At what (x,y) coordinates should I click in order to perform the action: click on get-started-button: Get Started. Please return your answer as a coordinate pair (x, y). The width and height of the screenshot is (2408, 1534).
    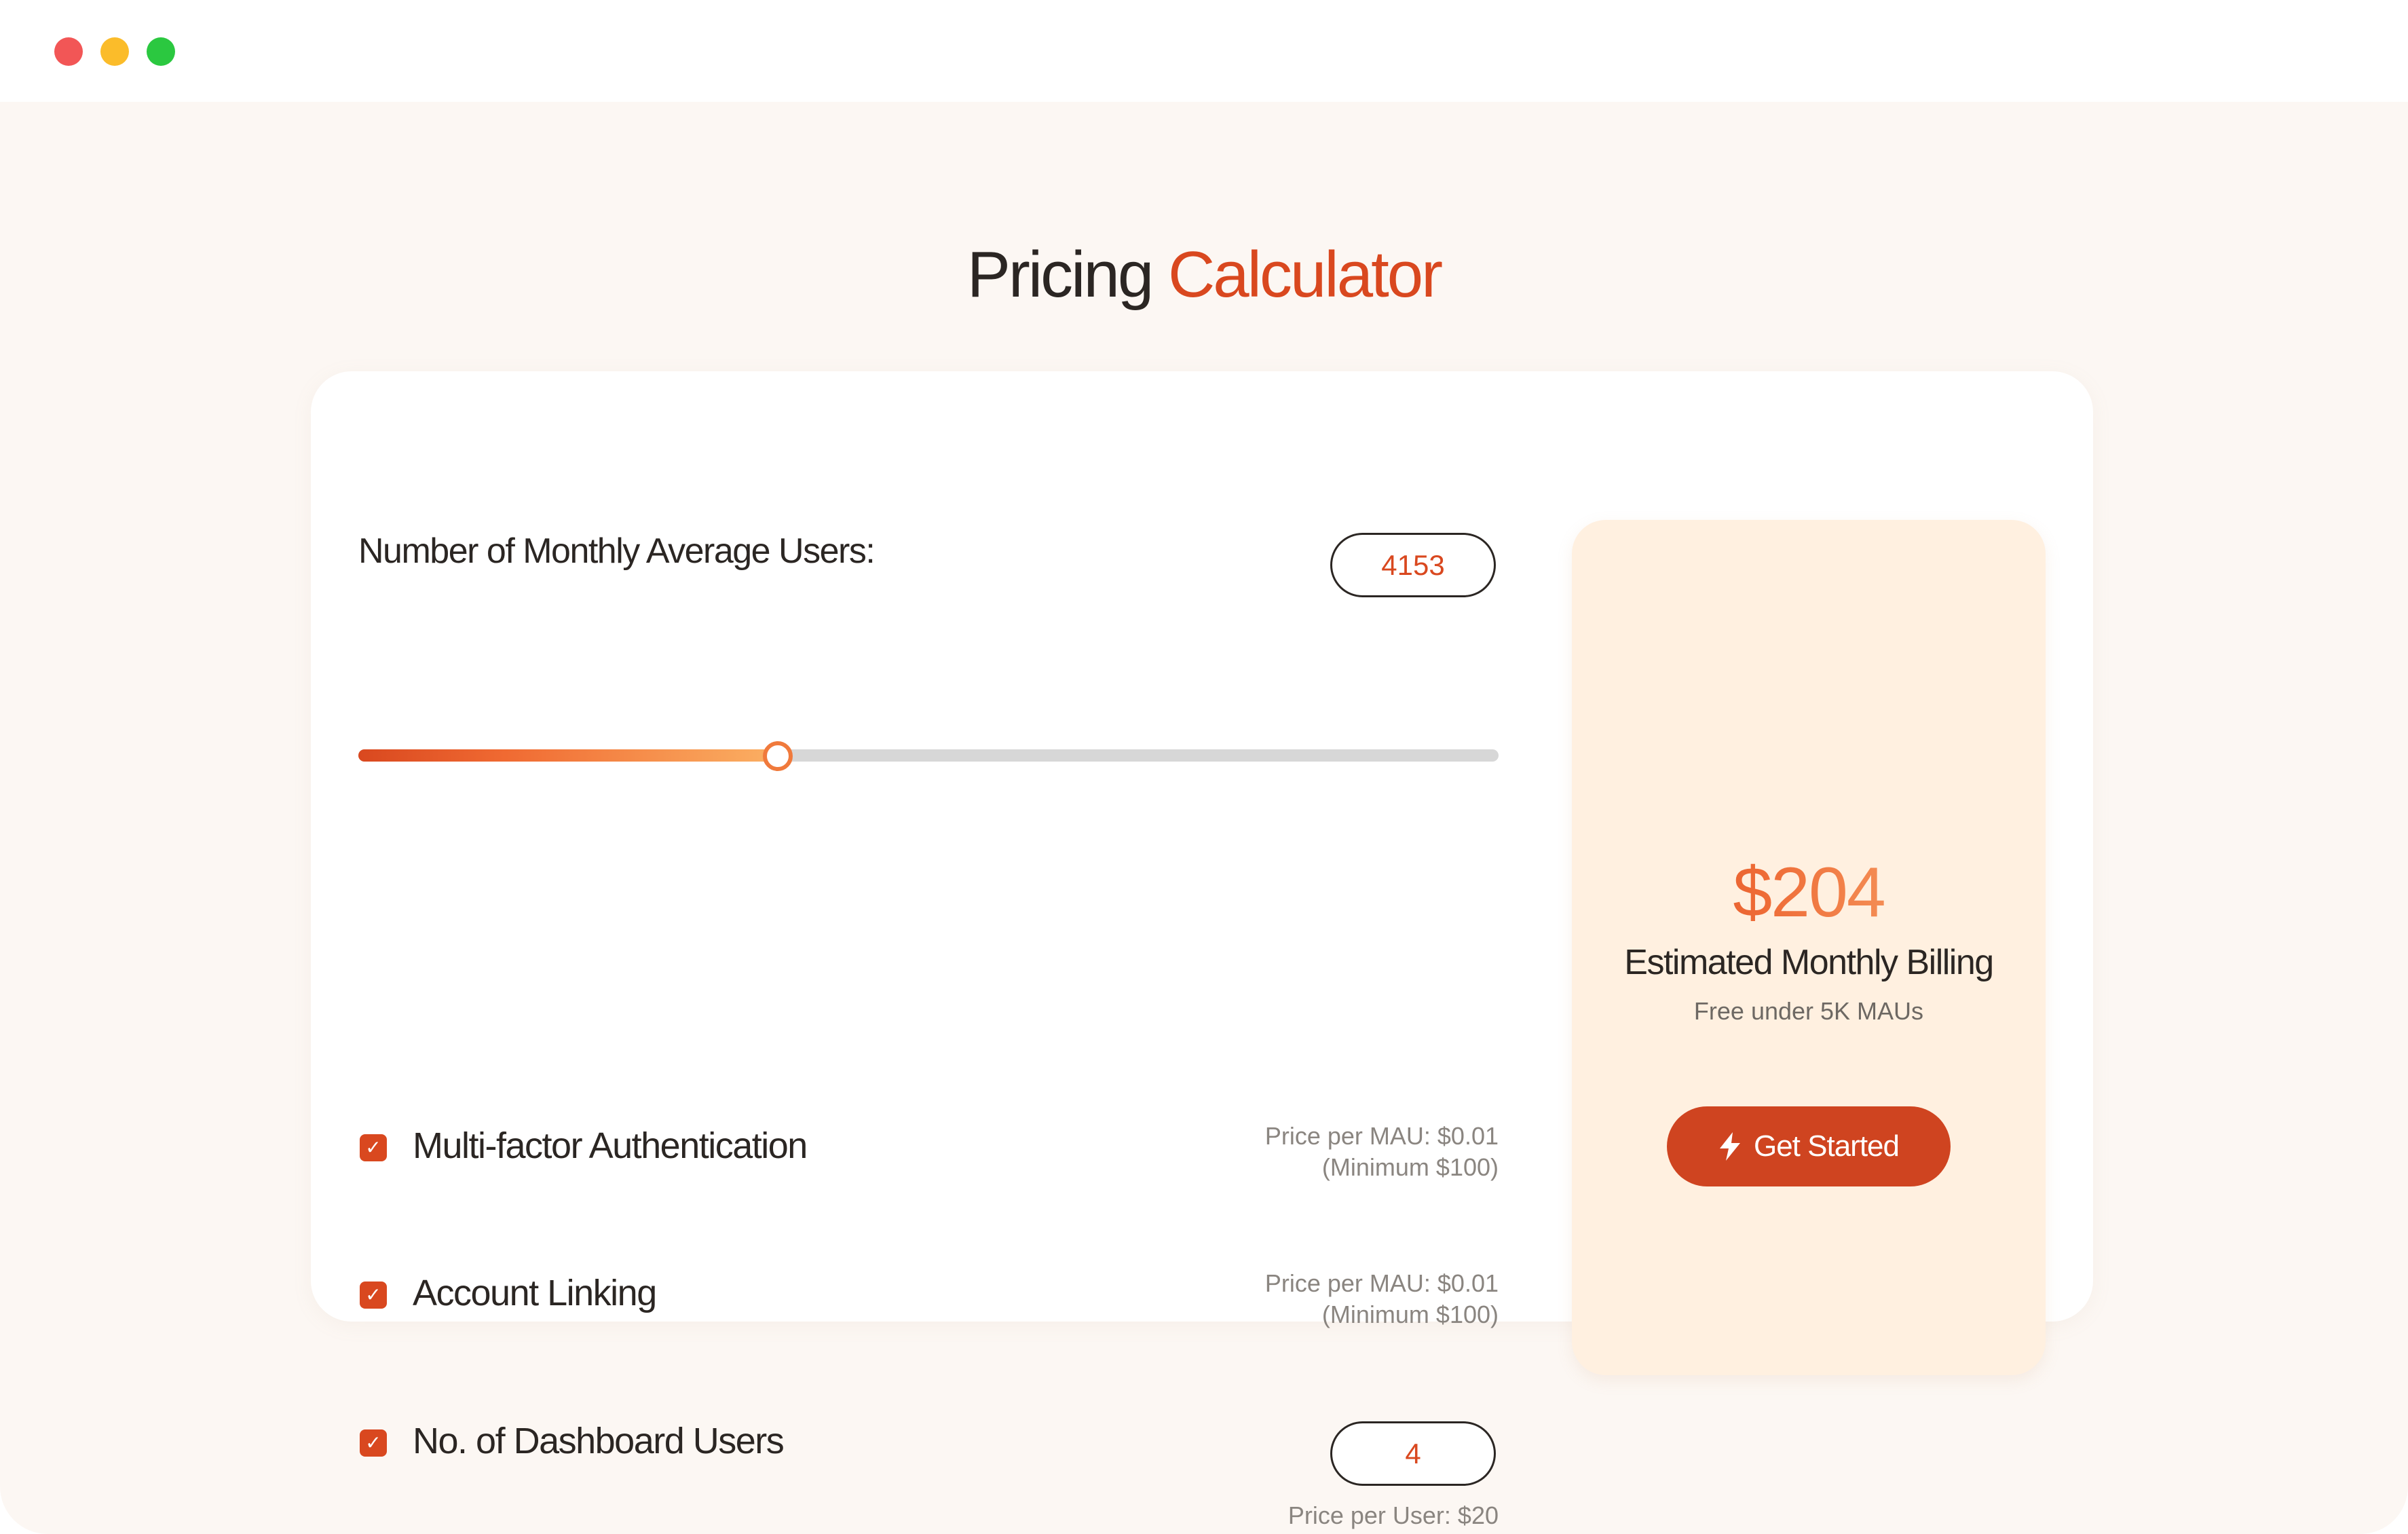
    Looking at the image, I should click on (1809, 1146).